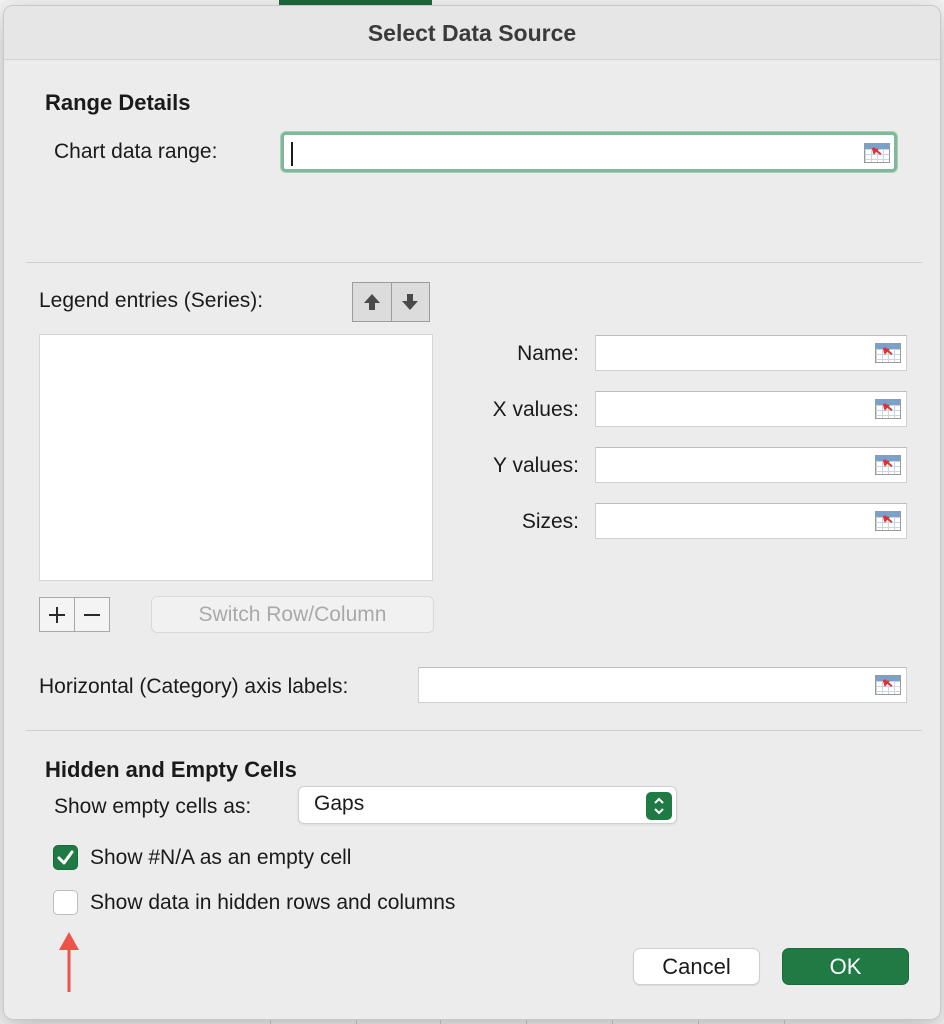  Describe the element at coordinates (696, 966) in the screenshot. I see `cancel-button: Cancel` at that location.